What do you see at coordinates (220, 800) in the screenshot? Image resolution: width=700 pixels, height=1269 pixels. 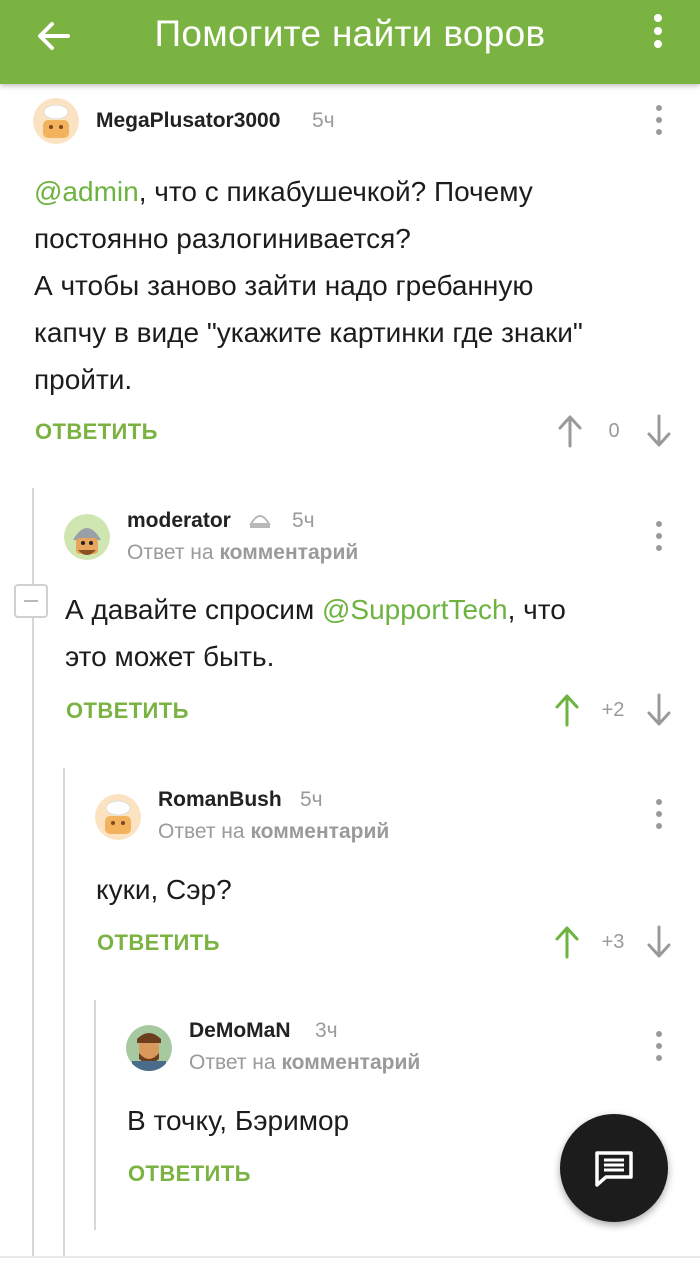 I see `comment-author: RomanBush` at bounding box center [220, 800].